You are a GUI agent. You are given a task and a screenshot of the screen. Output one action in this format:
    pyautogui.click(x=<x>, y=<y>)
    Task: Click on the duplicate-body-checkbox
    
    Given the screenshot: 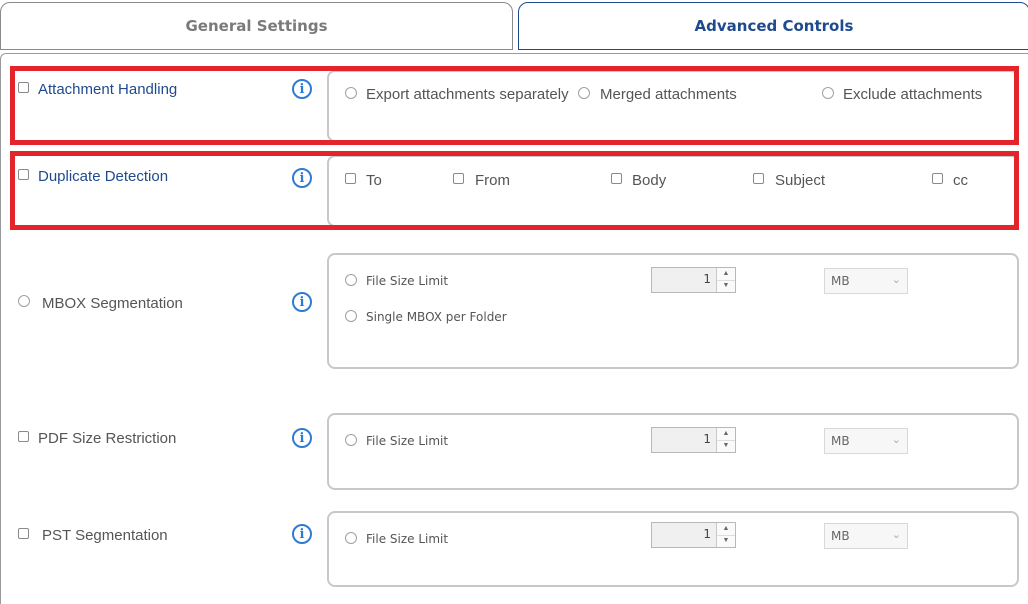 What is the action you would take?
    pyautogui.click(x=616, y=178)
    